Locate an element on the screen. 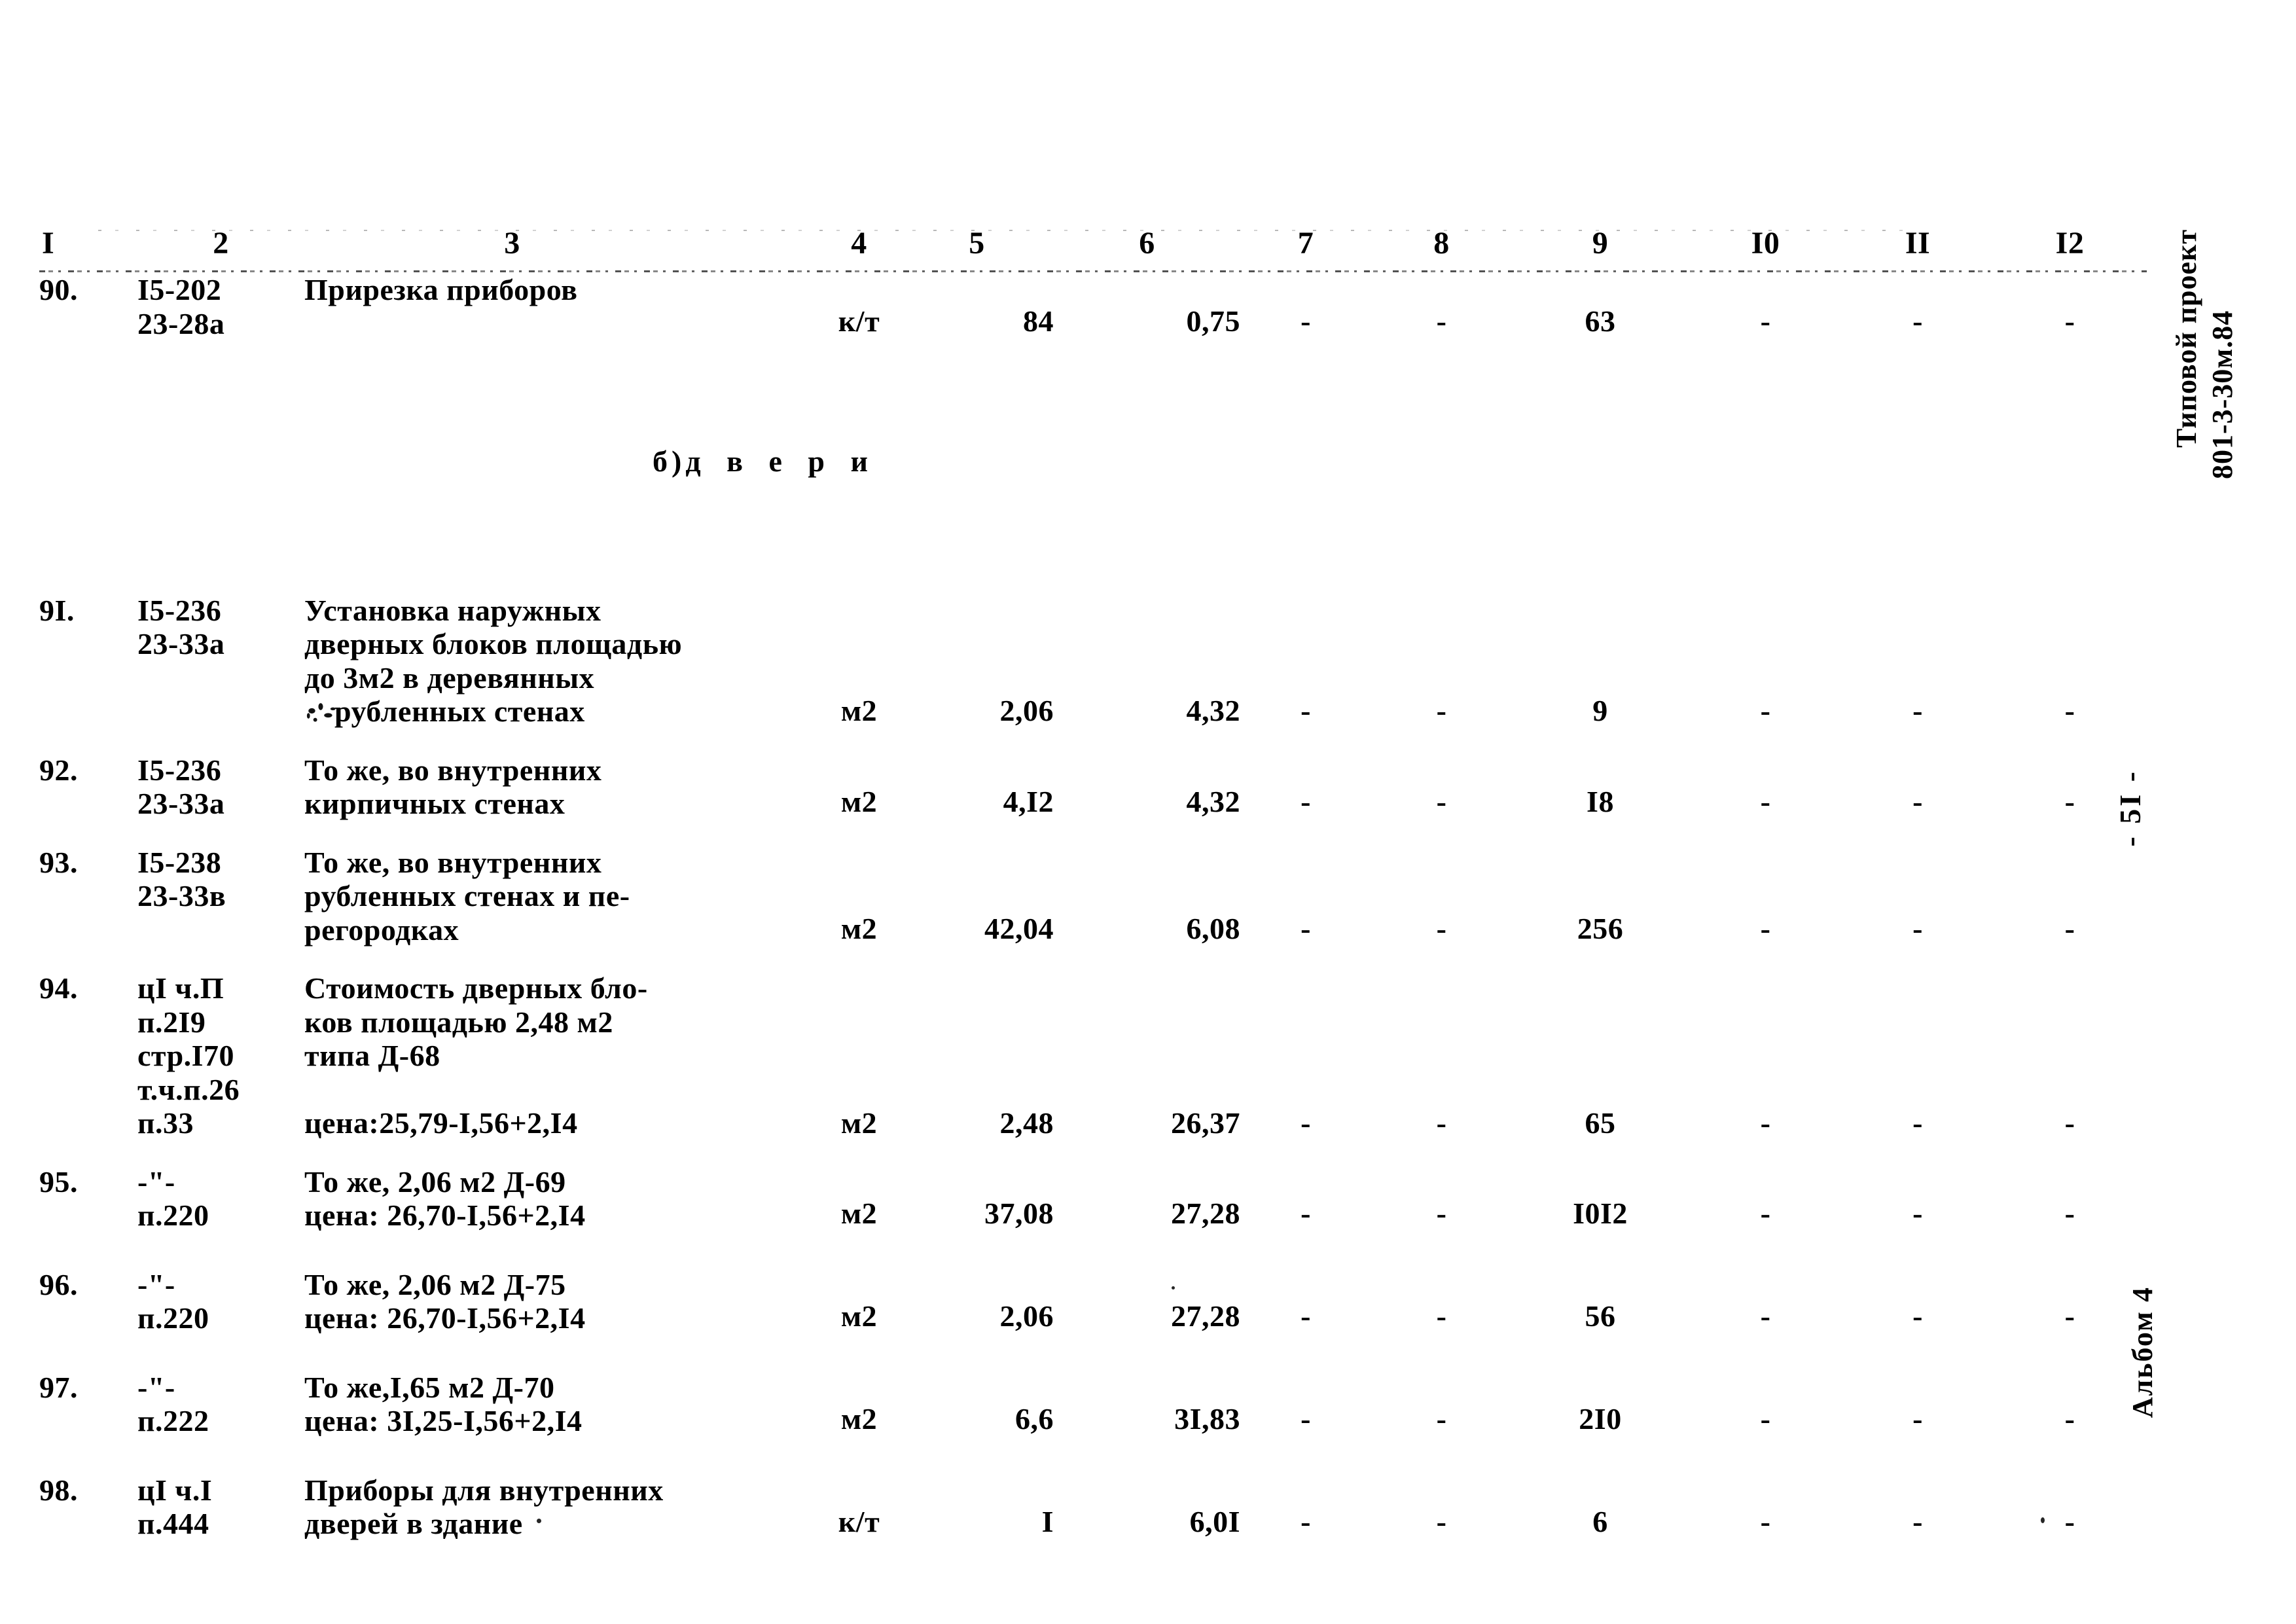  row-description: То же, во внутренних кирпичных стенах is located at coordinates (453, 787).